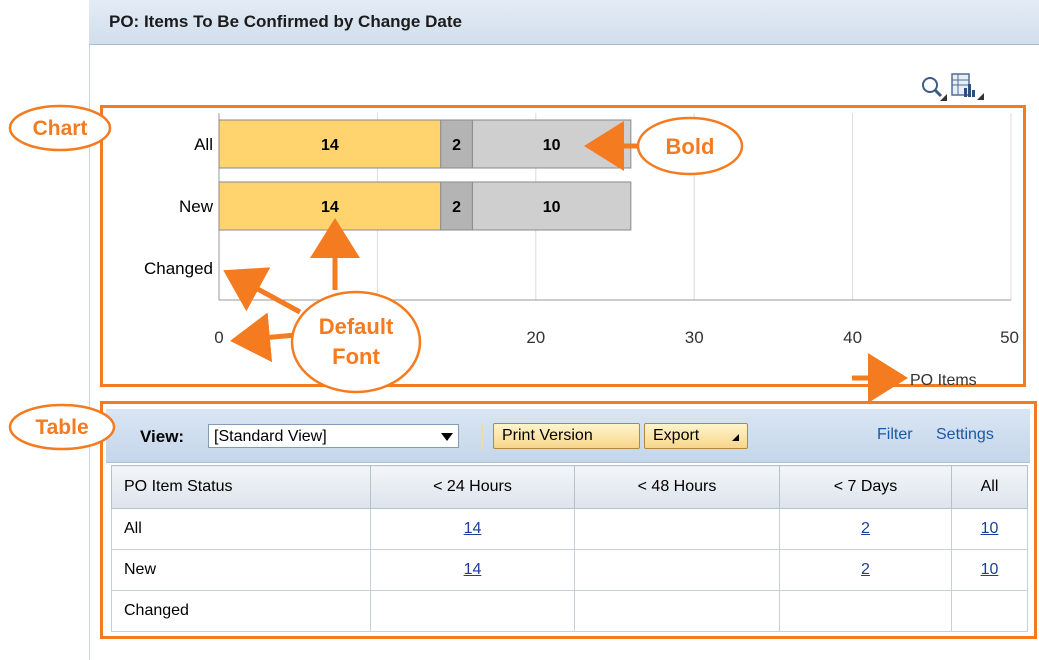 The width and height of the screenshot is (1039, 660). Describe the element at coordinates (943, 380) in the screenshot. I see `x-axis-label: PO Items` at that location.